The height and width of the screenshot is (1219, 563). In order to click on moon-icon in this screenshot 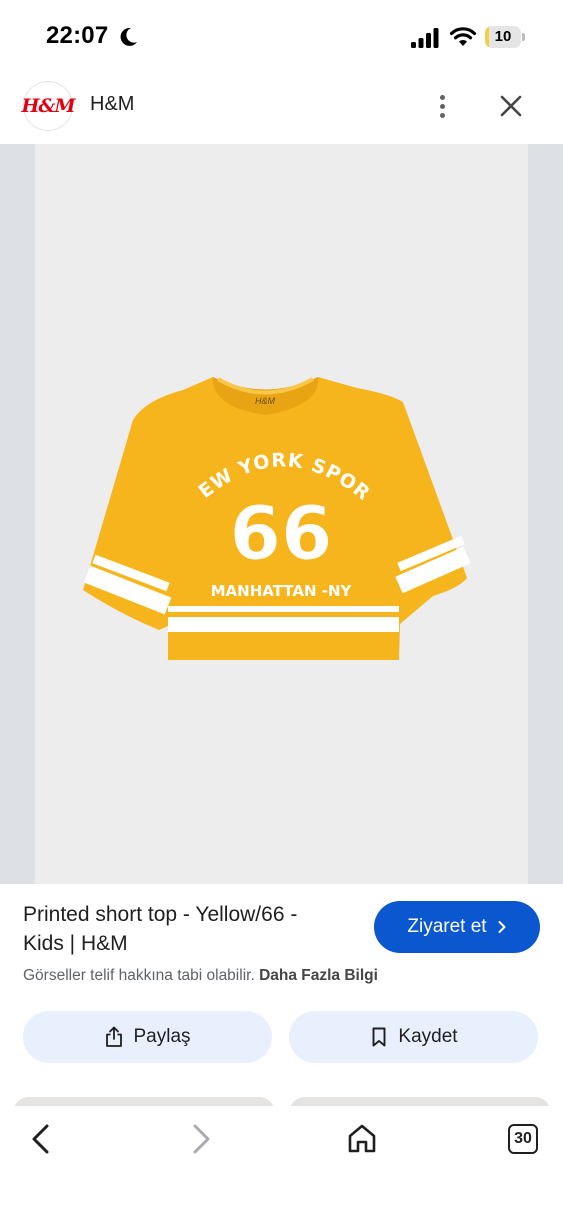, I will do `click(128, 36)`.